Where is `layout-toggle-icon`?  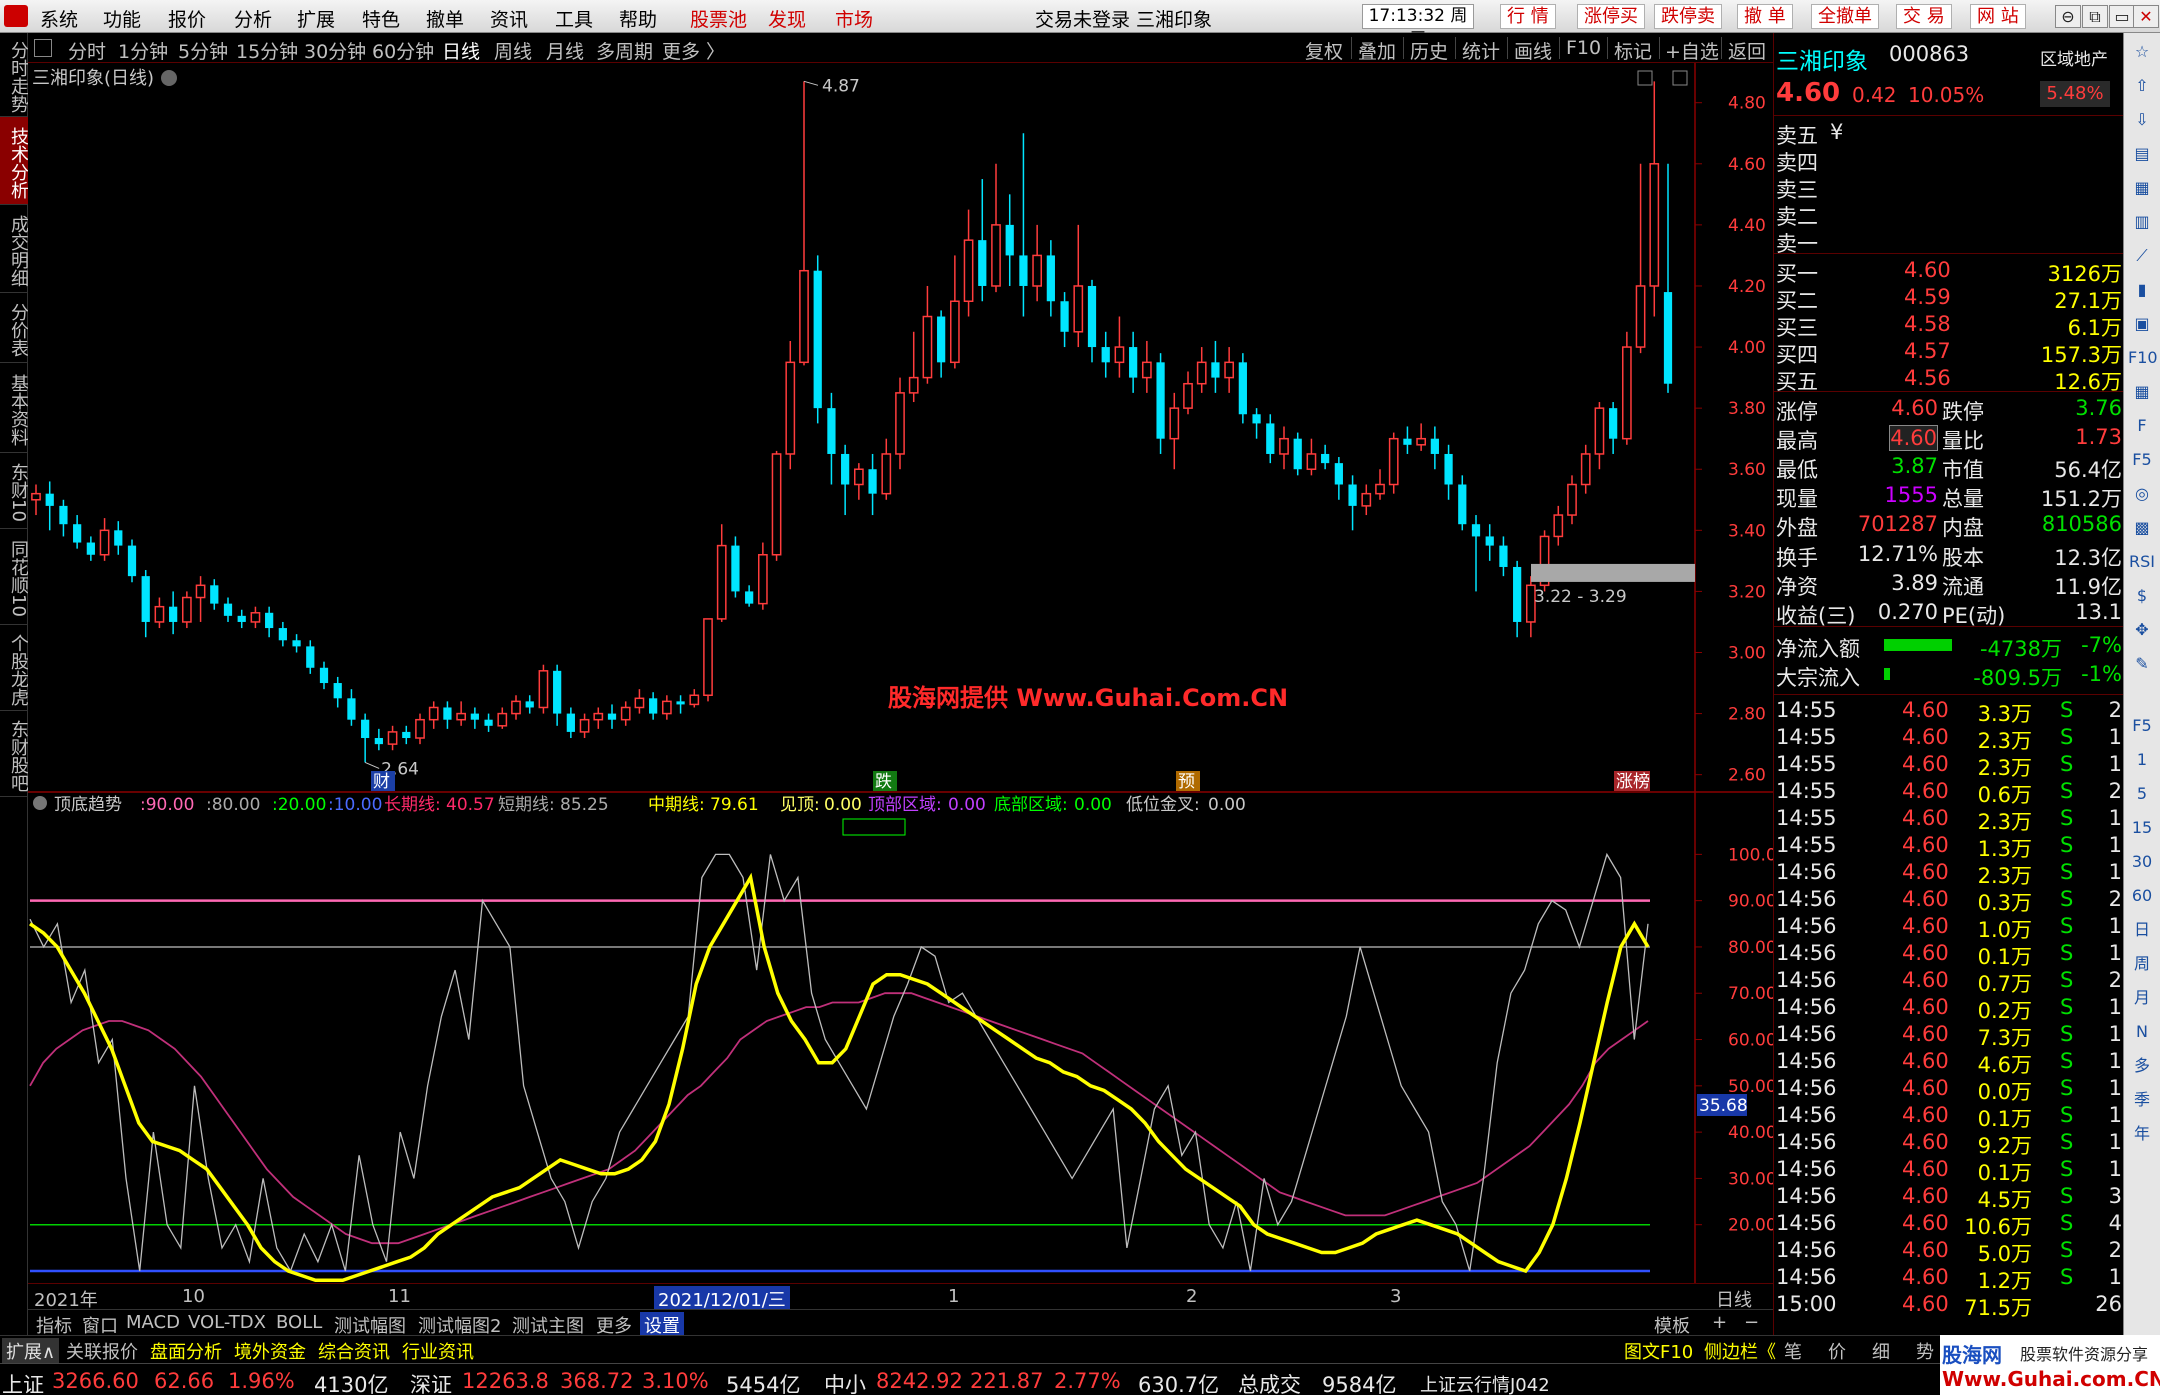
layout-toggle-icon is located at coordinates (43, 48).